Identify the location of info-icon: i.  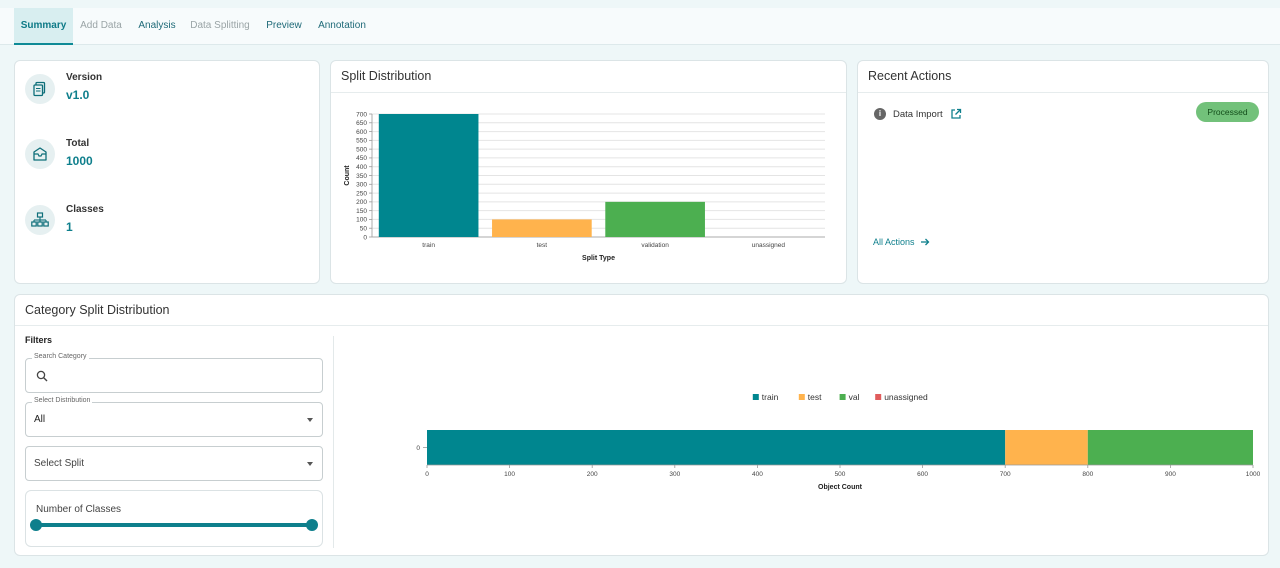
(880, 114).